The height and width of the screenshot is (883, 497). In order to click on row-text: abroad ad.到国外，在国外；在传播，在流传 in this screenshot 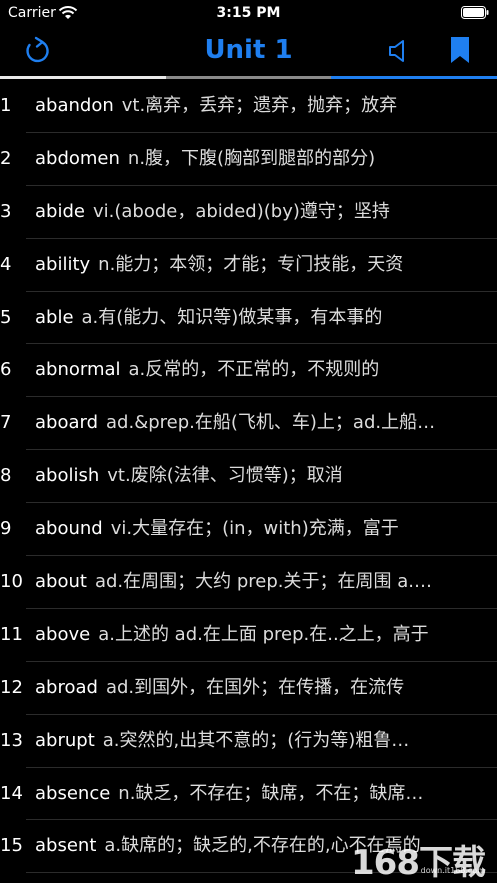, I will do `click(251, 688)`.